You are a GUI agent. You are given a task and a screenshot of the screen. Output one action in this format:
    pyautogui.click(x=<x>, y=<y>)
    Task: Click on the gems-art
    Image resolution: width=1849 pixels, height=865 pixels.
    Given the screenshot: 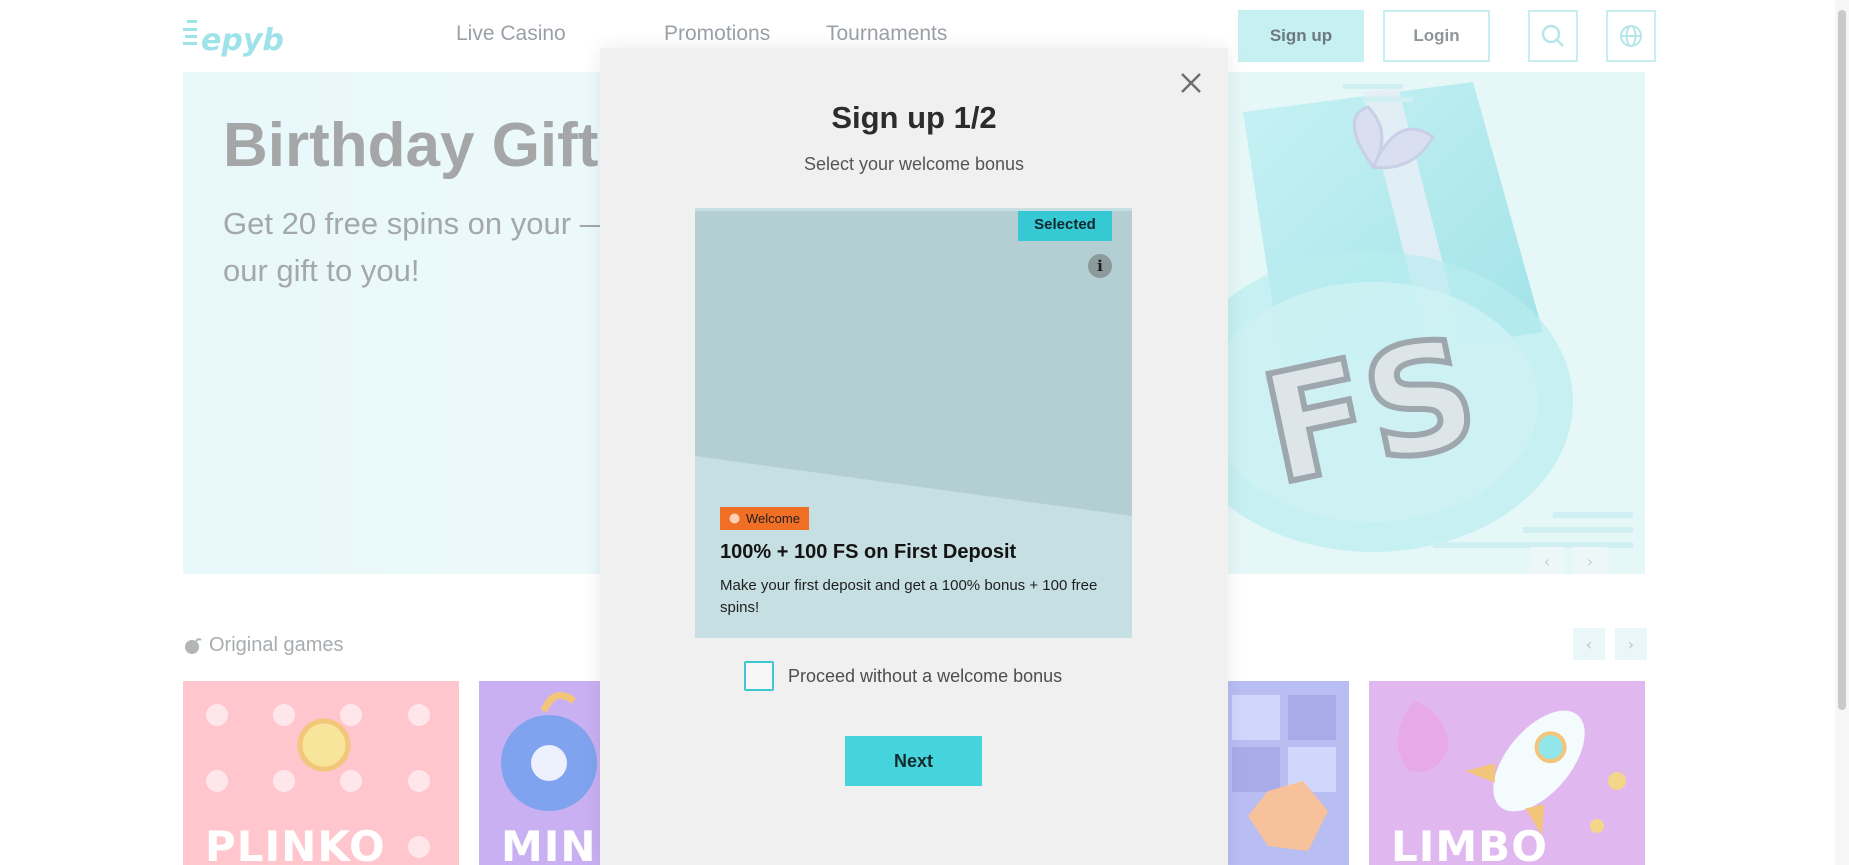 What is the action you would take?
    pyautogui.click(x=1284, y=773)
    